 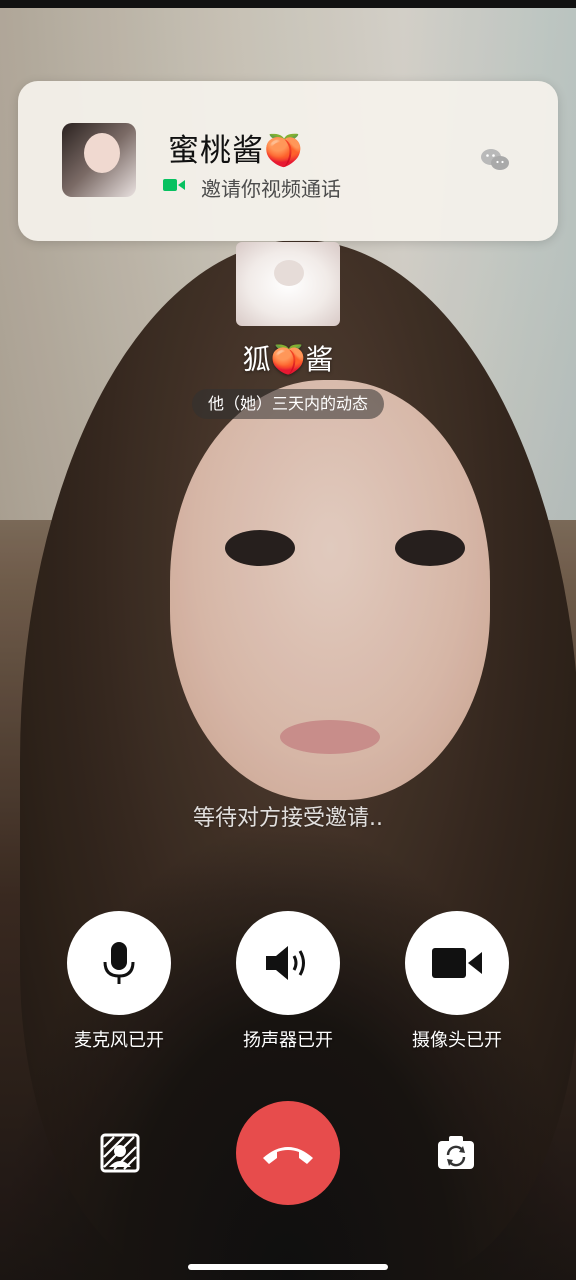 I want to click on waiting-status: 等待对方接受邀请.., so click(x=288, y=818).